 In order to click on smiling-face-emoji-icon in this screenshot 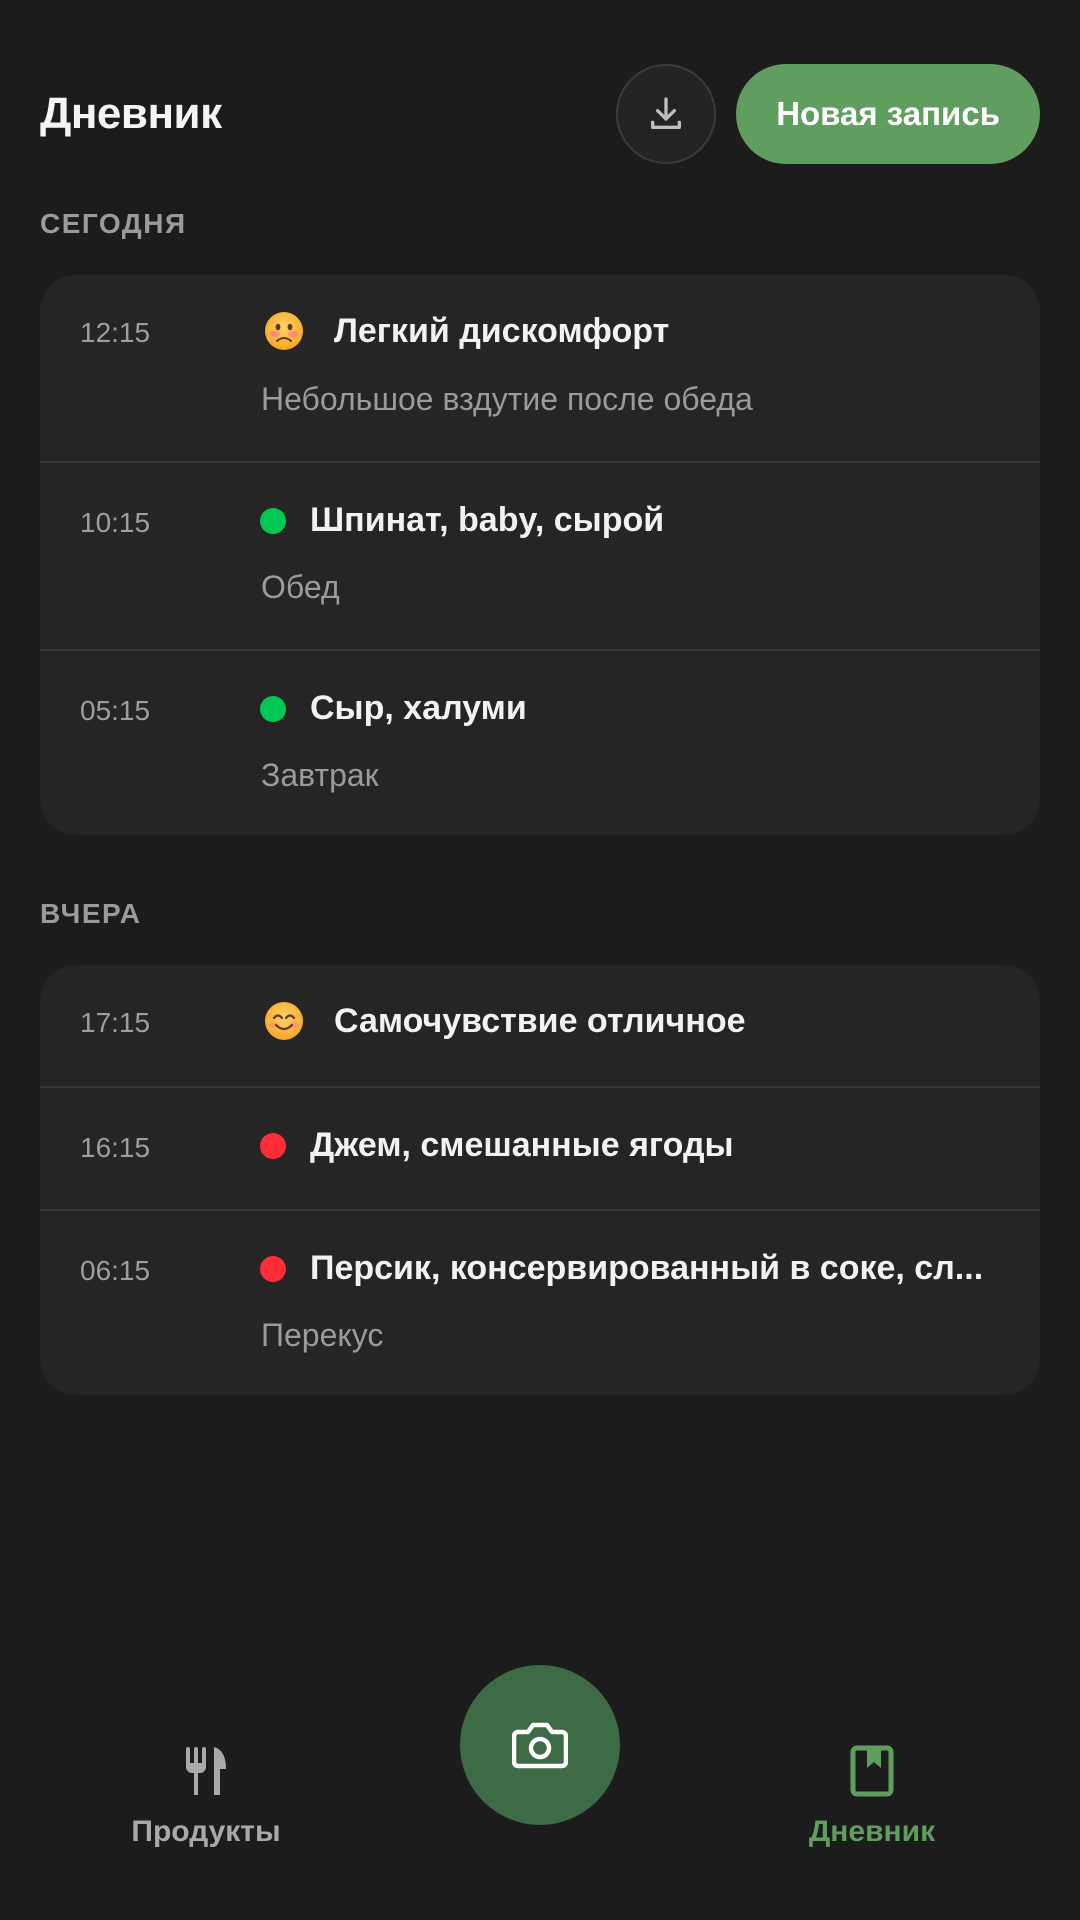, I will do `click(284, 1021)`.